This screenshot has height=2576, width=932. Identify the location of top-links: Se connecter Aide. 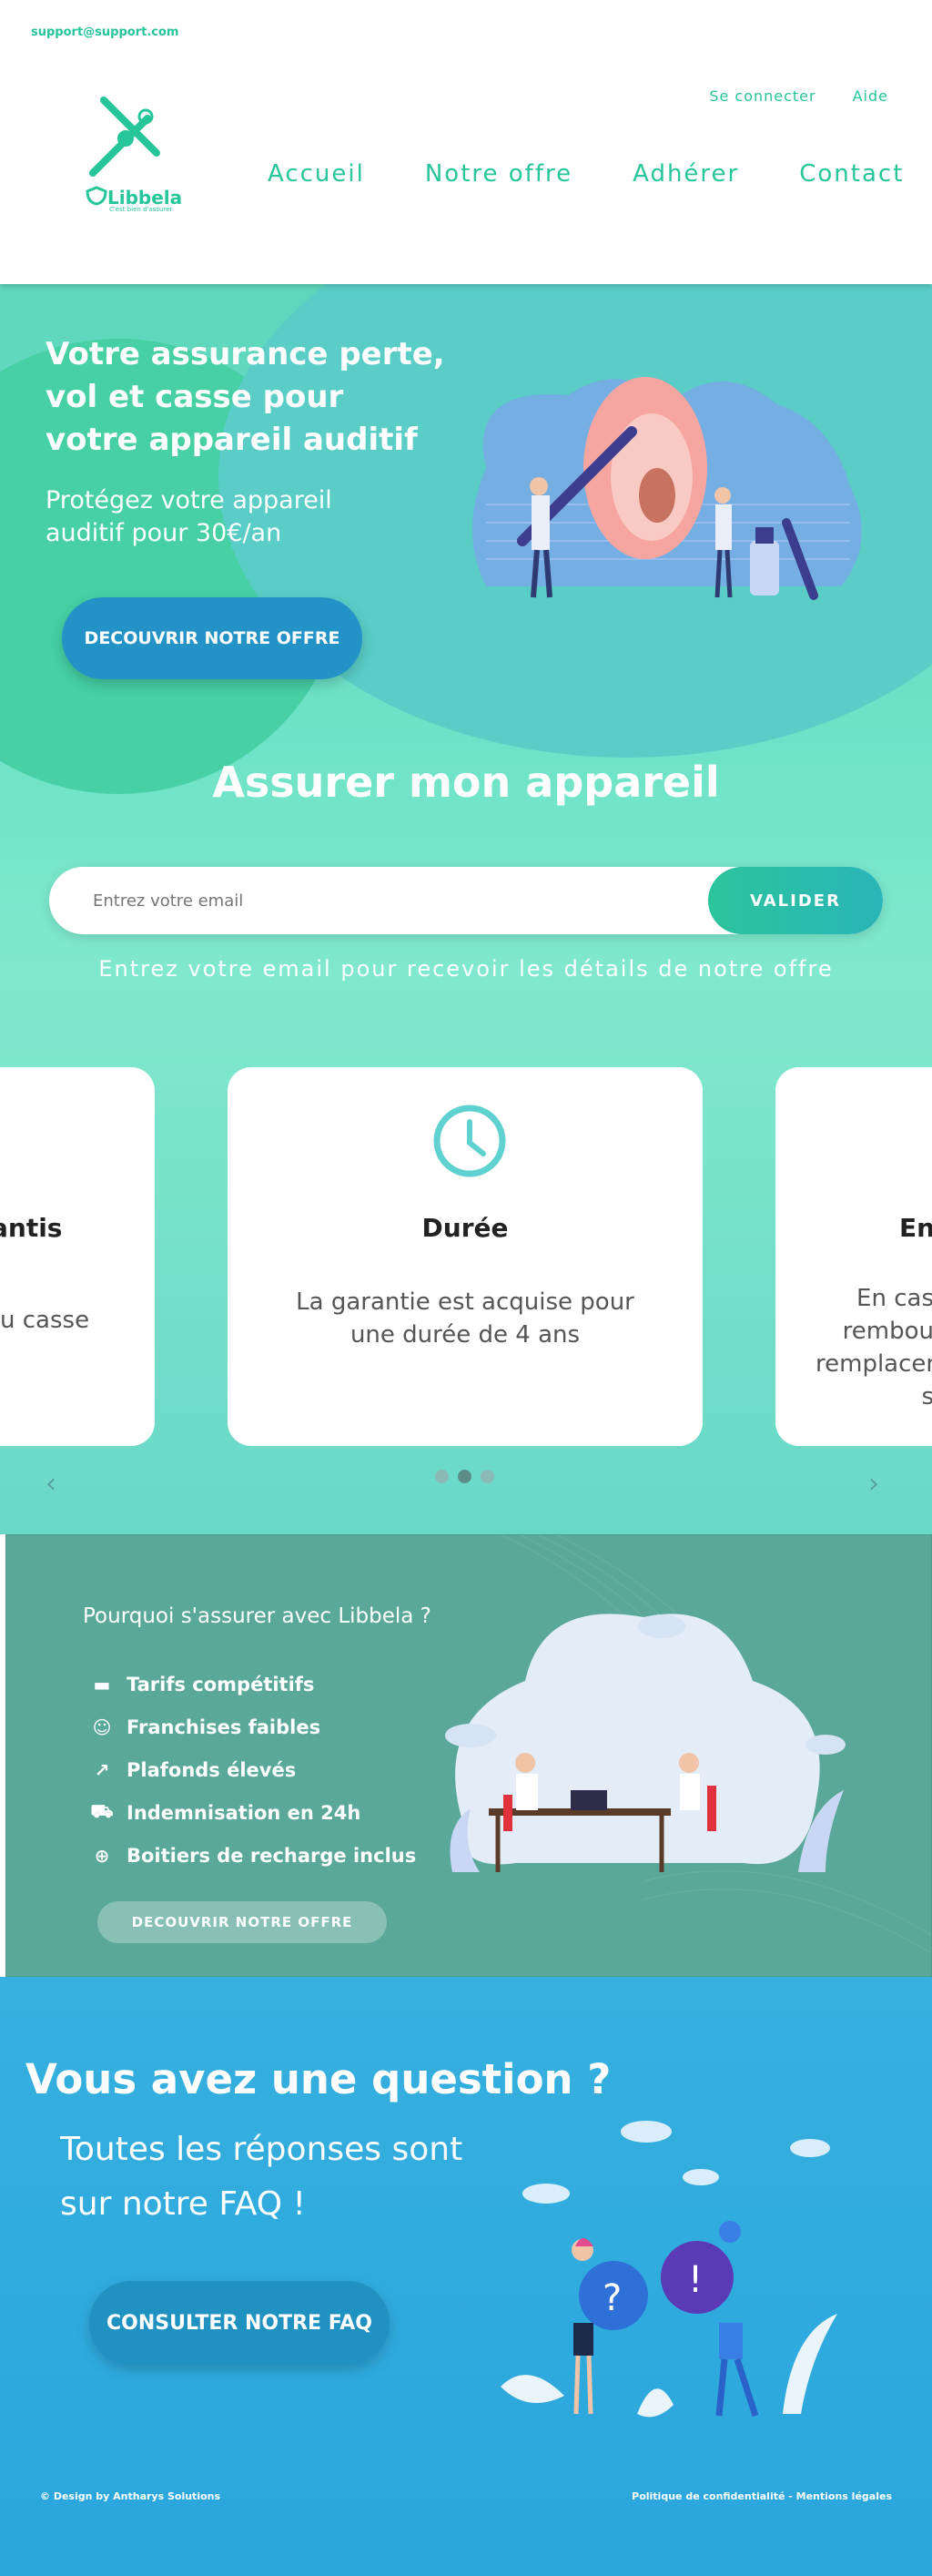
(798, 96).